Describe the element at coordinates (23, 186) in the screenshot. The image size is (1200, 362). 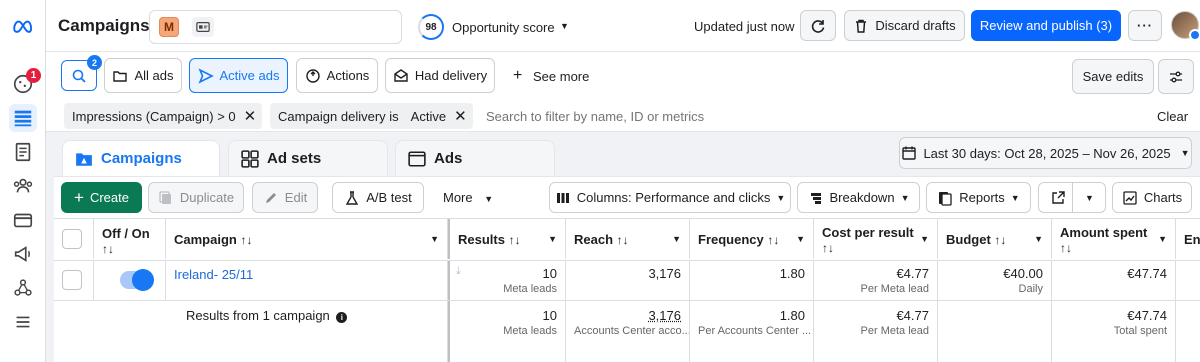
I see `audiences-icon` at that location.